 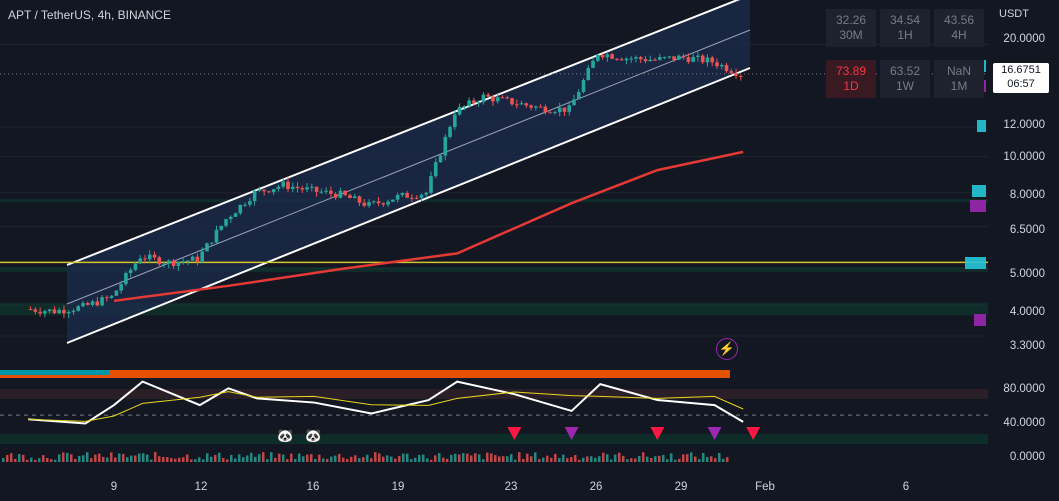 What do you see at coordinates (386, 402) in the screenshot?
I see `rsi-line` at bounding box center [386, 402].